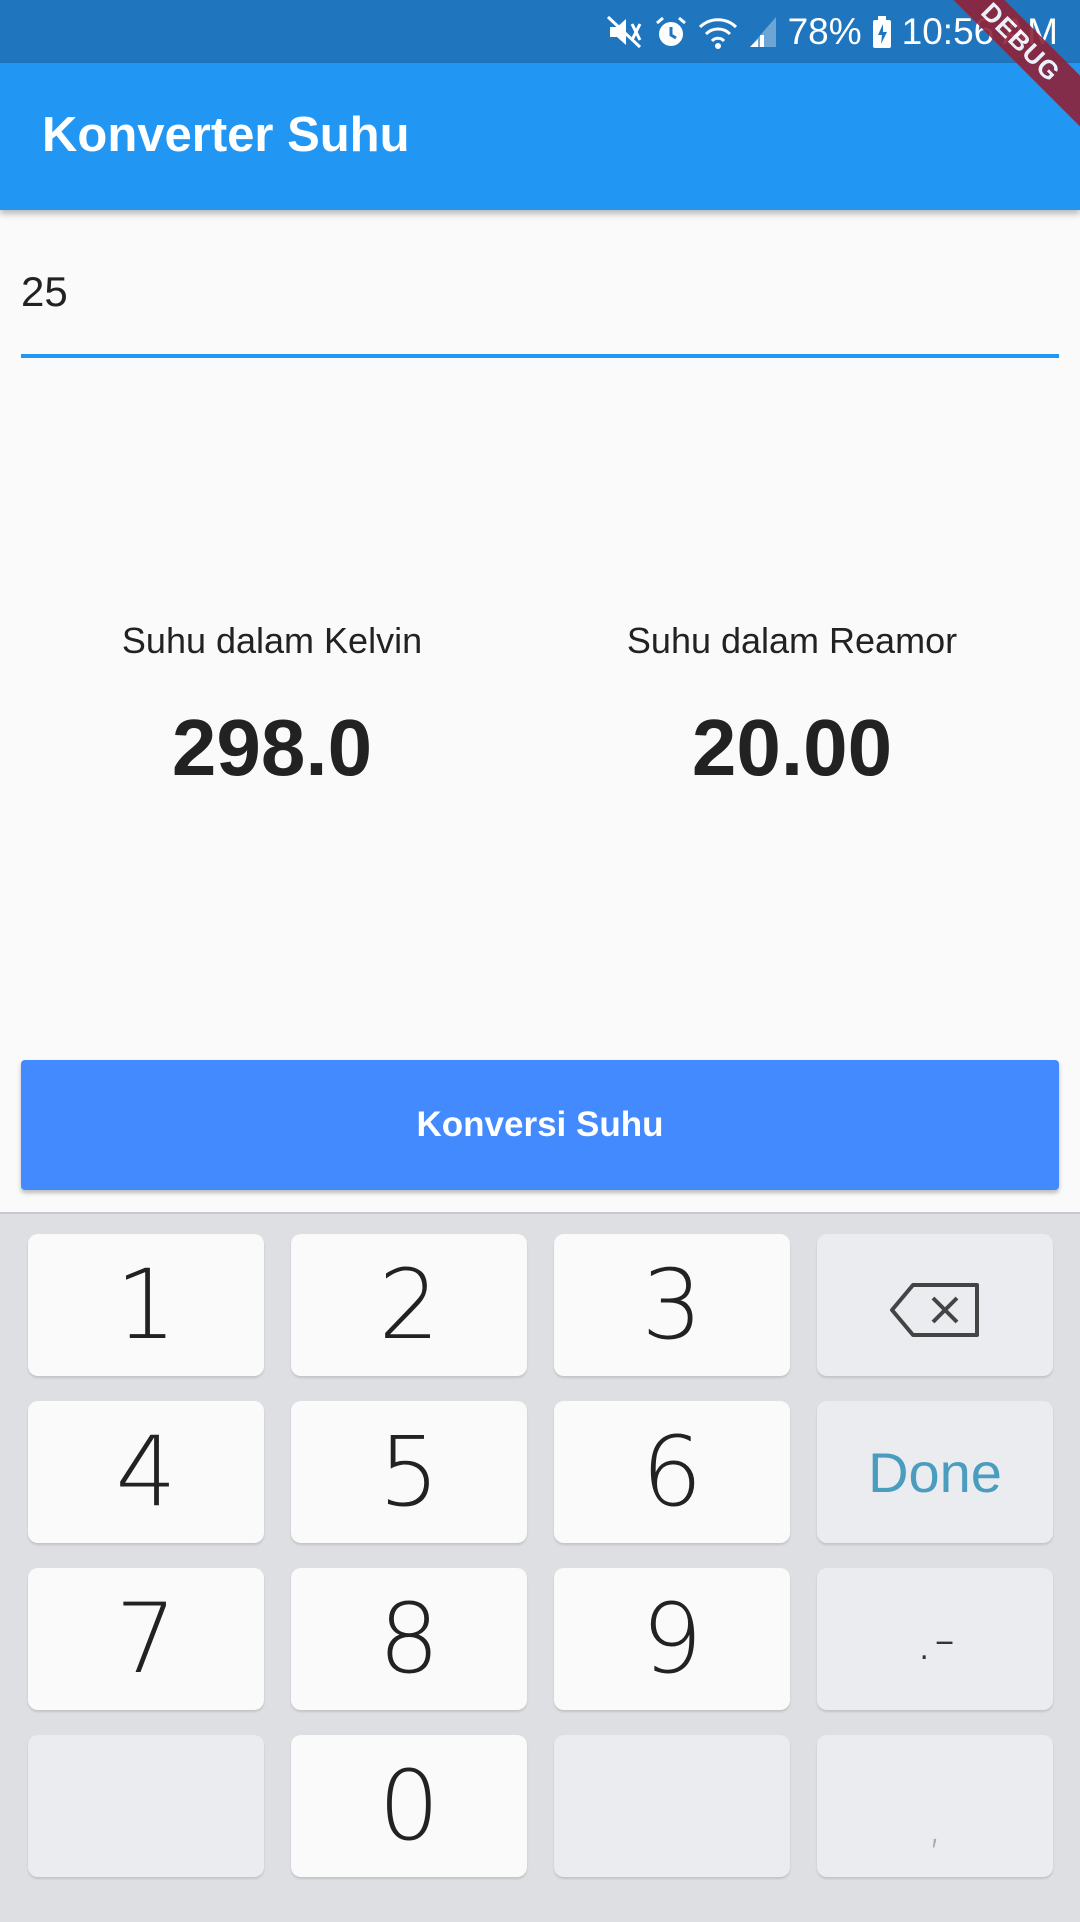  What do you see at coordinates (226, 135) in the screenshot?
I see `app-title: Konverter Suhu` at bounding box center [226, 135].